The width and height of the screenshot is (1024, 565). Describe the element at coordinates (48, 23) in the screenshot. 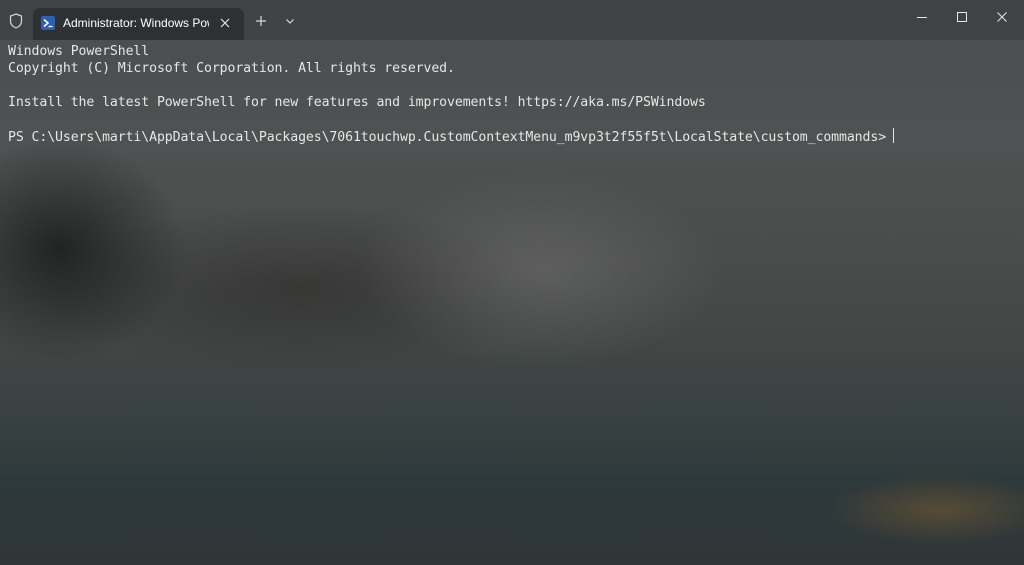

I see `powershell-icon` at that location.